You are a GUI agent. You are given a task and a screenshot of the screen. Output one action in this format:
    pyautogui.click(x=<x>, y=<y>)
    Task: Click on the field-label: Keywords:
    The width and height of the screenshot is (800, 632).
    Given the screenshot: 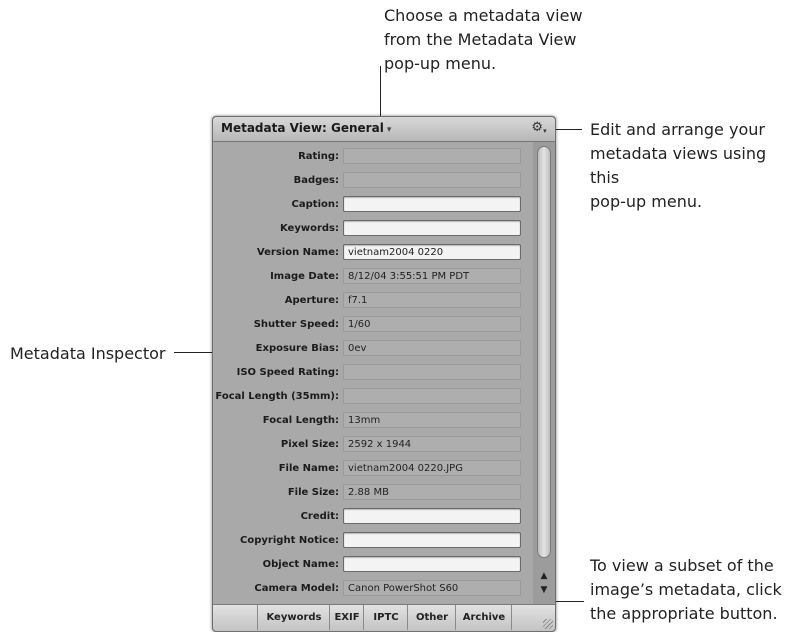 What is the action you would take?
    pyautogui.click(x=309, y=228)
    